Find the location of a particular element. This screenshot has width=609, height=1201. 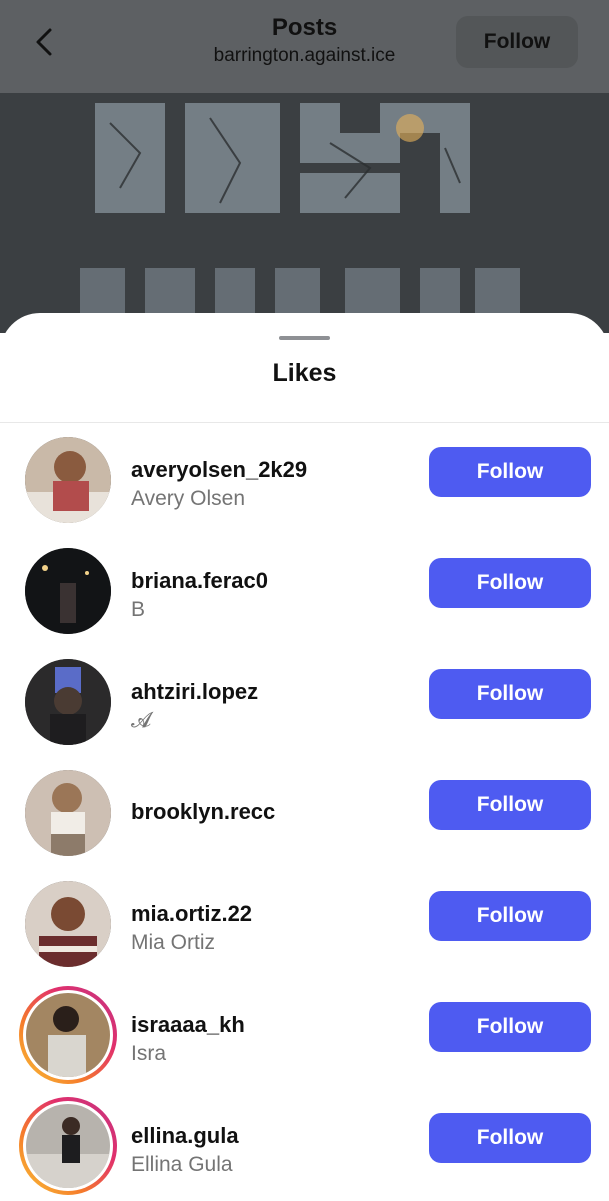

list-item: averyolsen_2k29 Avery Olsen Follow is located at coordinates (304, 479).